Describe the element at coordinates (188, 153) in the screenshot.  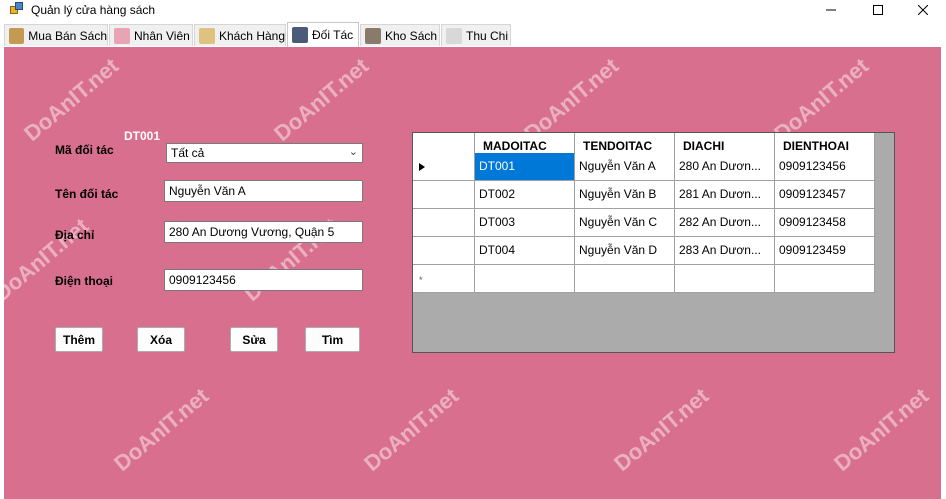
I see `combobox-value: Tất cả` at that location.